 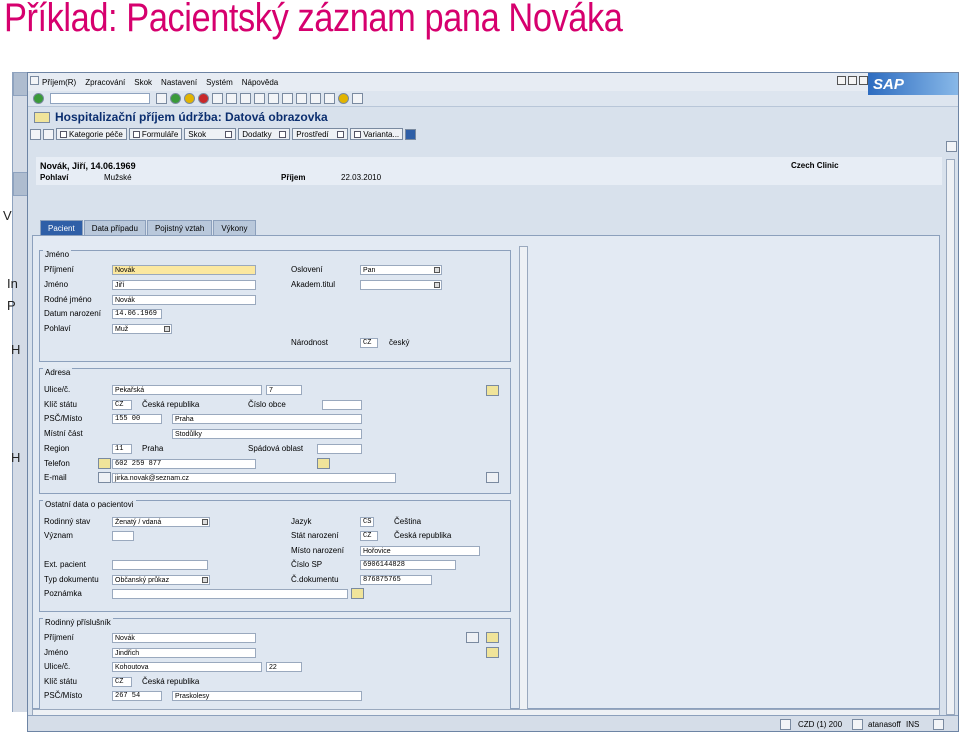 I want to click on municipality-number-field, so click(x=342, y=405).